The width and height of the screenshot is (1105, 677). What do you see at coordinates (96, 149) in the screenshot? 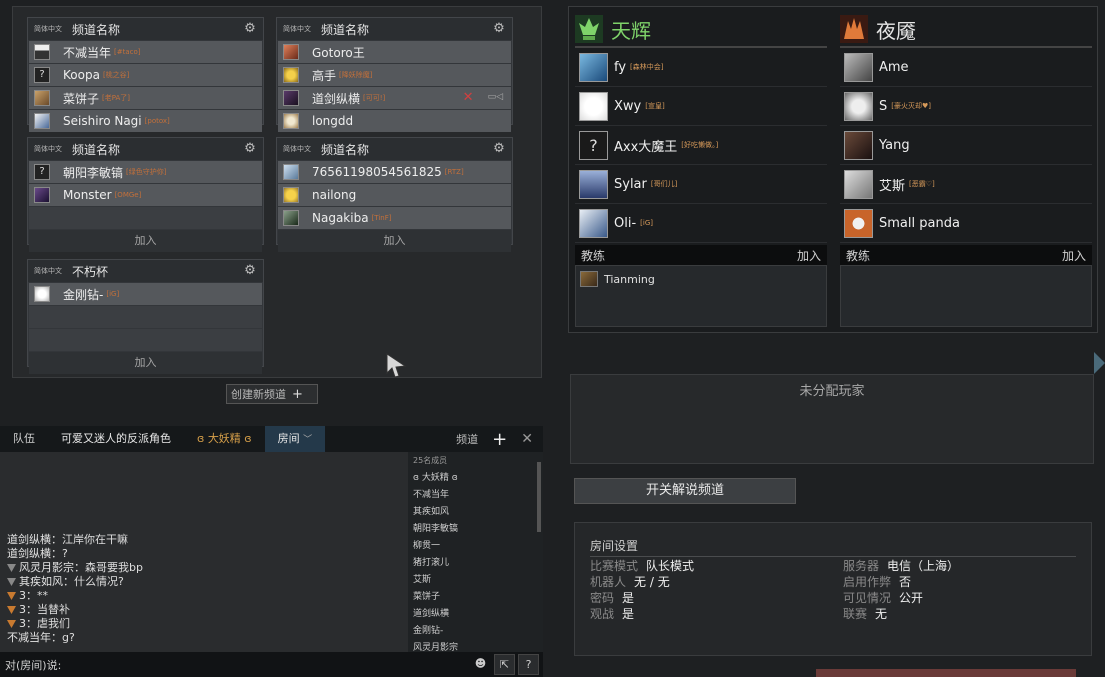
I see `channel-name: 频道名称` at bounding box center [96, 149].